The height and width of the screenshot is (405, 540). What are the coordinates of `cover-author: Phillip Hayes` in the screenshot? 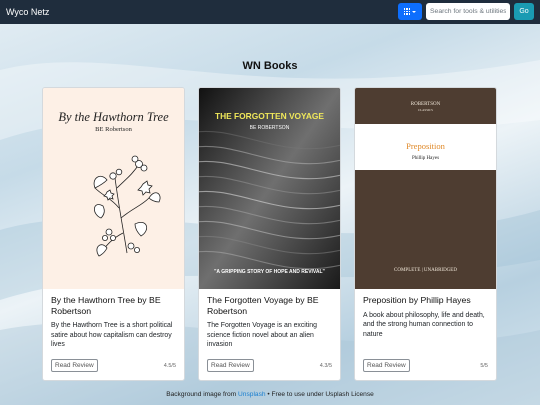 It's located at (425, 158).